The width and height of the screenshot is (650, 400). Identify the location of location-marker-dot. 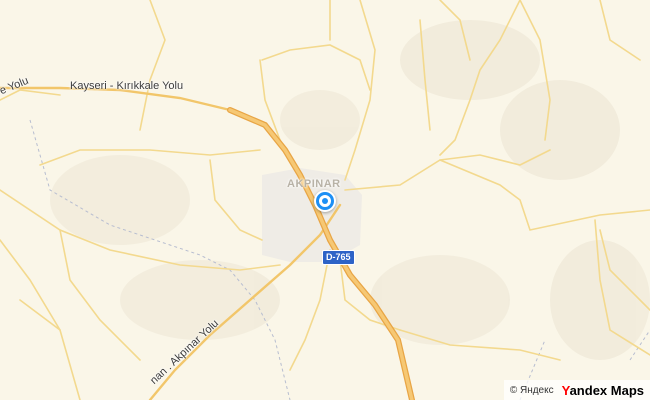
(325, 201).